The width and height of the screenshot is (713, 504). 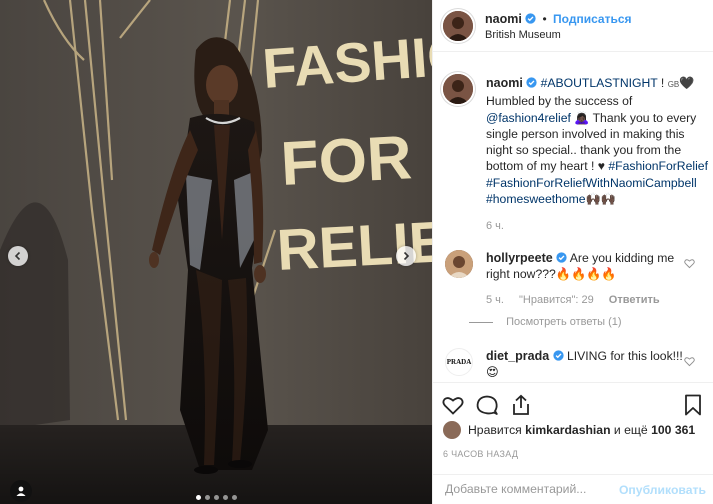 I want to click on divider, so click(x=481, y=322).